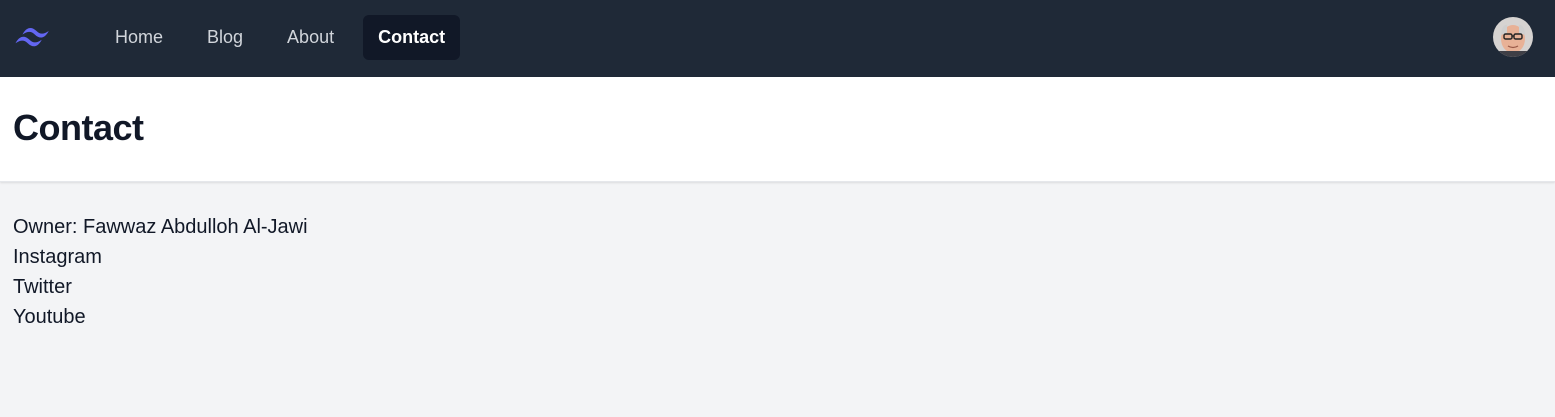 The image size is (1555, 417). What do you see at coordinates (160, 287) in the screenshot?
I see `twitter-link: Twitter` at bounding box center [160, 287].